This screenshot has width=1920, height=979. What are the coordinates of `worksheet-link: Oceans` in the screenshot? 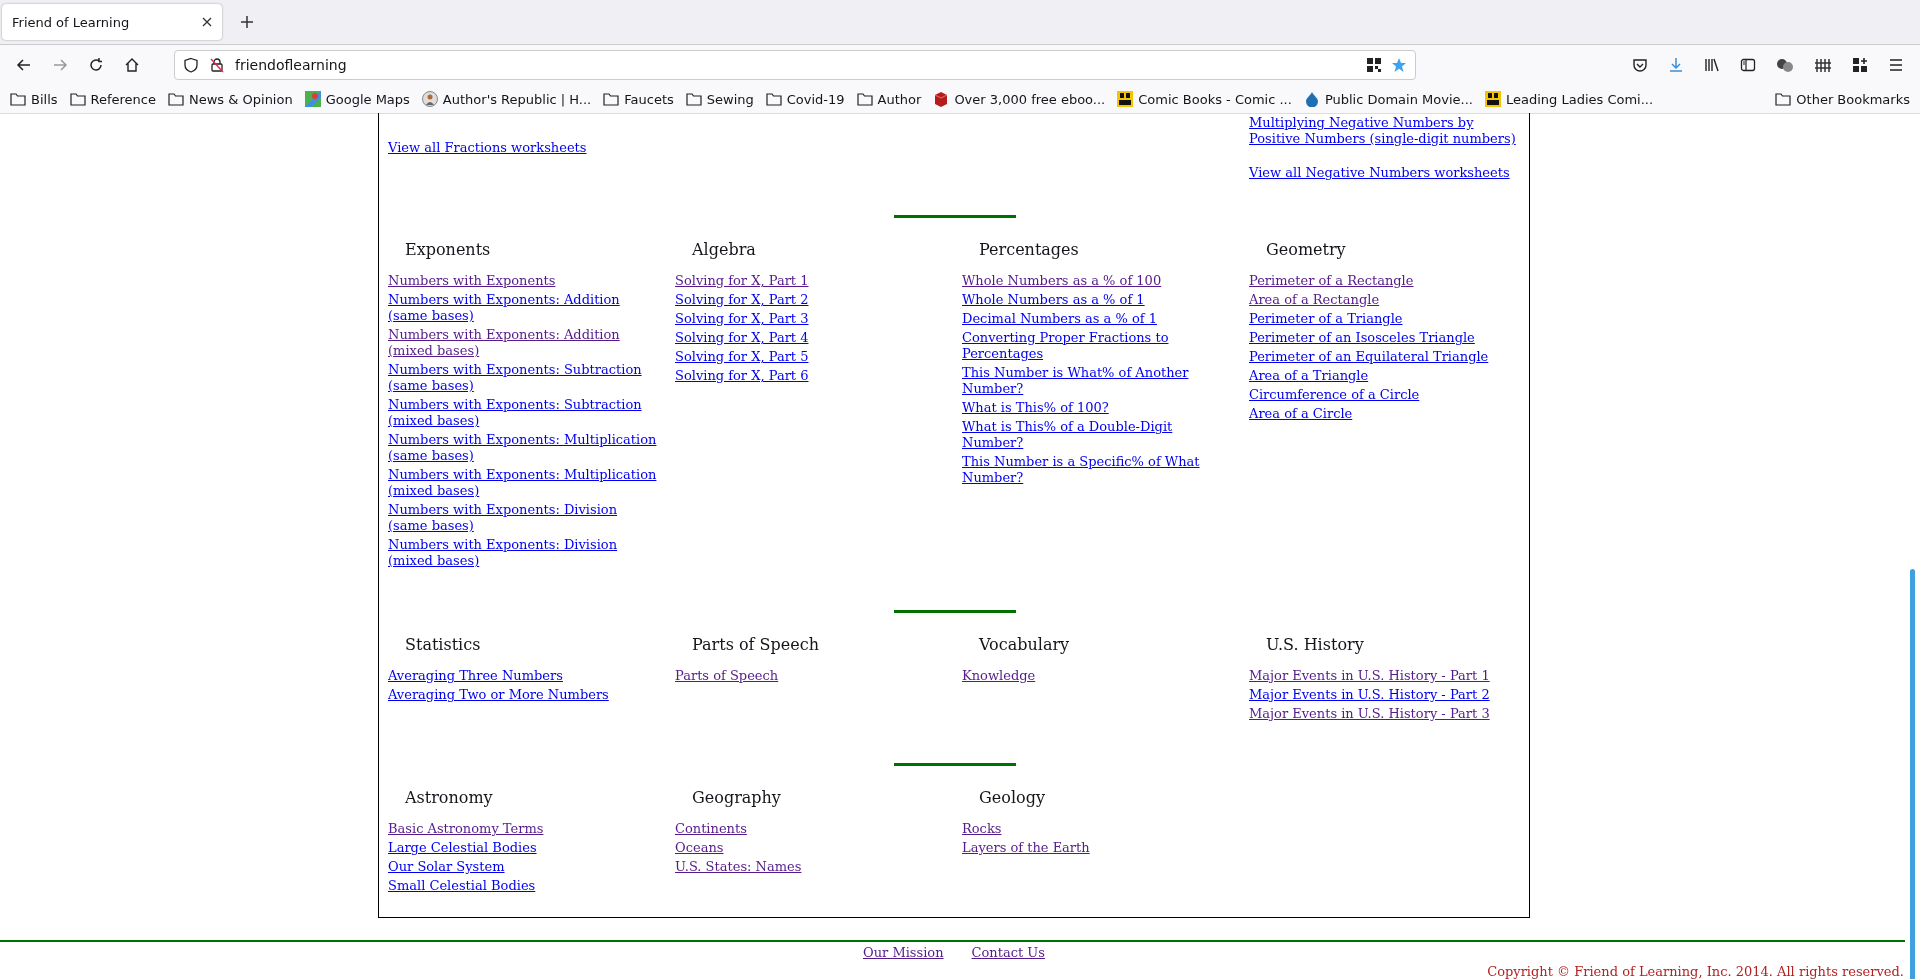 It's located at (699, 848).